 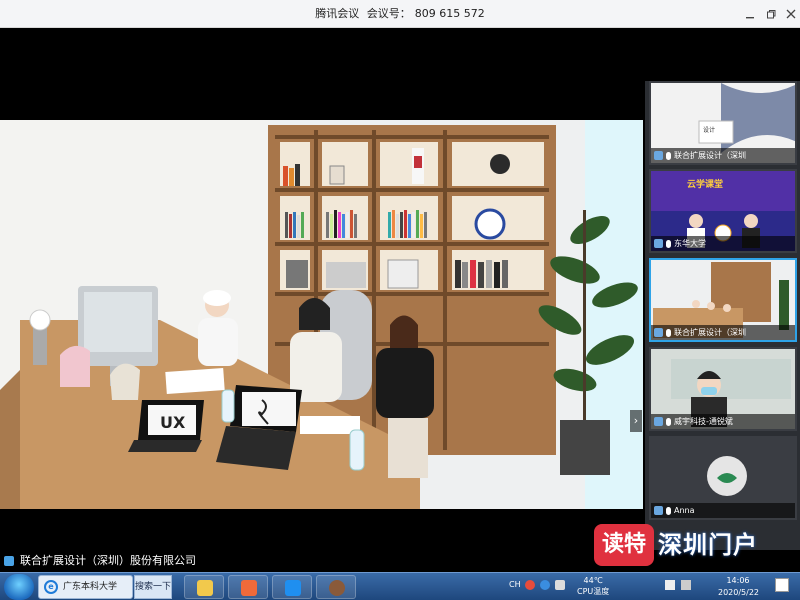 I want to click on participant-name: Anna, so click(x=684, y=510).